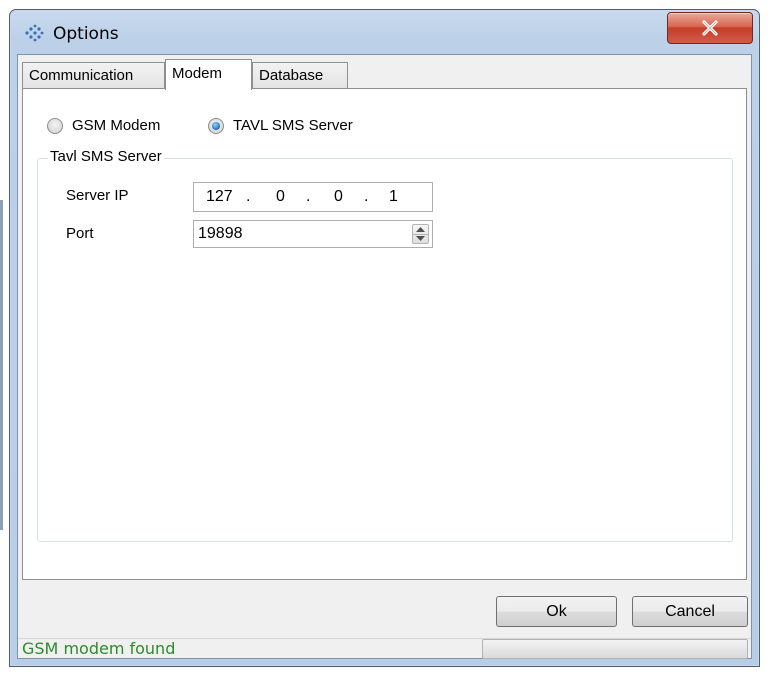  What do you see at coordinates (293, 125) in the screenshot?
I see `tavl-sms-server-label: TAVL SMS Server` at bounding box center [293, 125].